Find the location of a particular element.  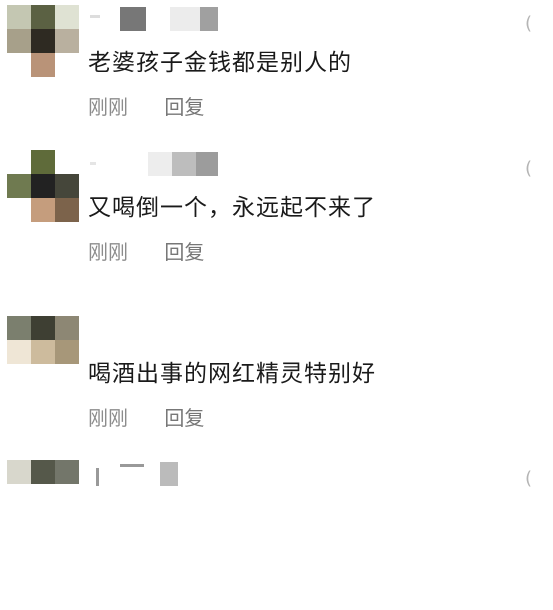

comment-text: 又喝倒一个，永远起不来了 is located at coordinates (232, 208).